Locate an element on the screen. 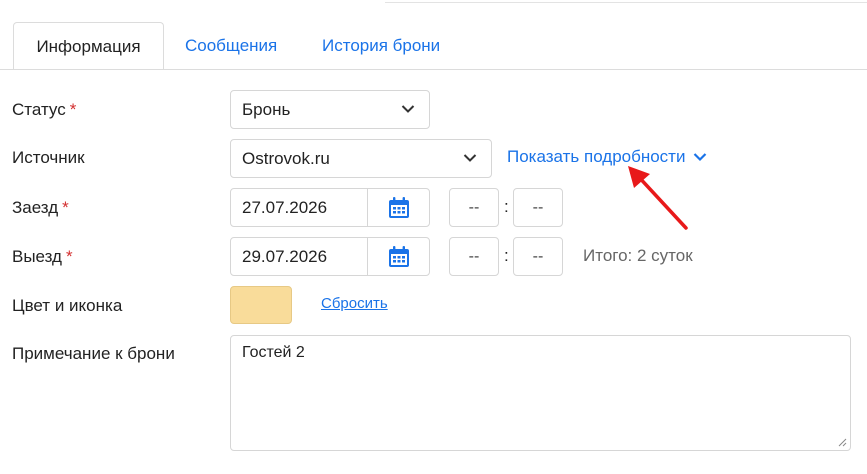 This screenshot has width=867, height=474. checkout-label: Выезд * is located at coordinates (42, 257).